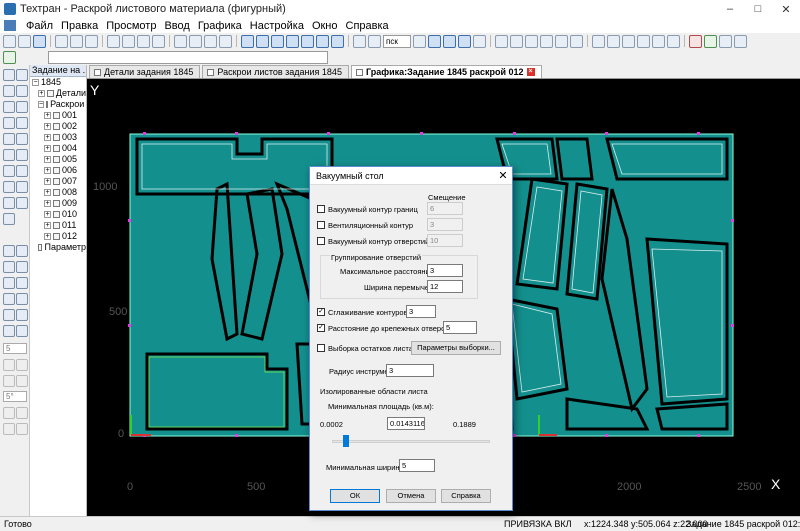 The width and height of the screenshot is (800, 531). I want to click on remnants-checkbox, so click(321, 348).